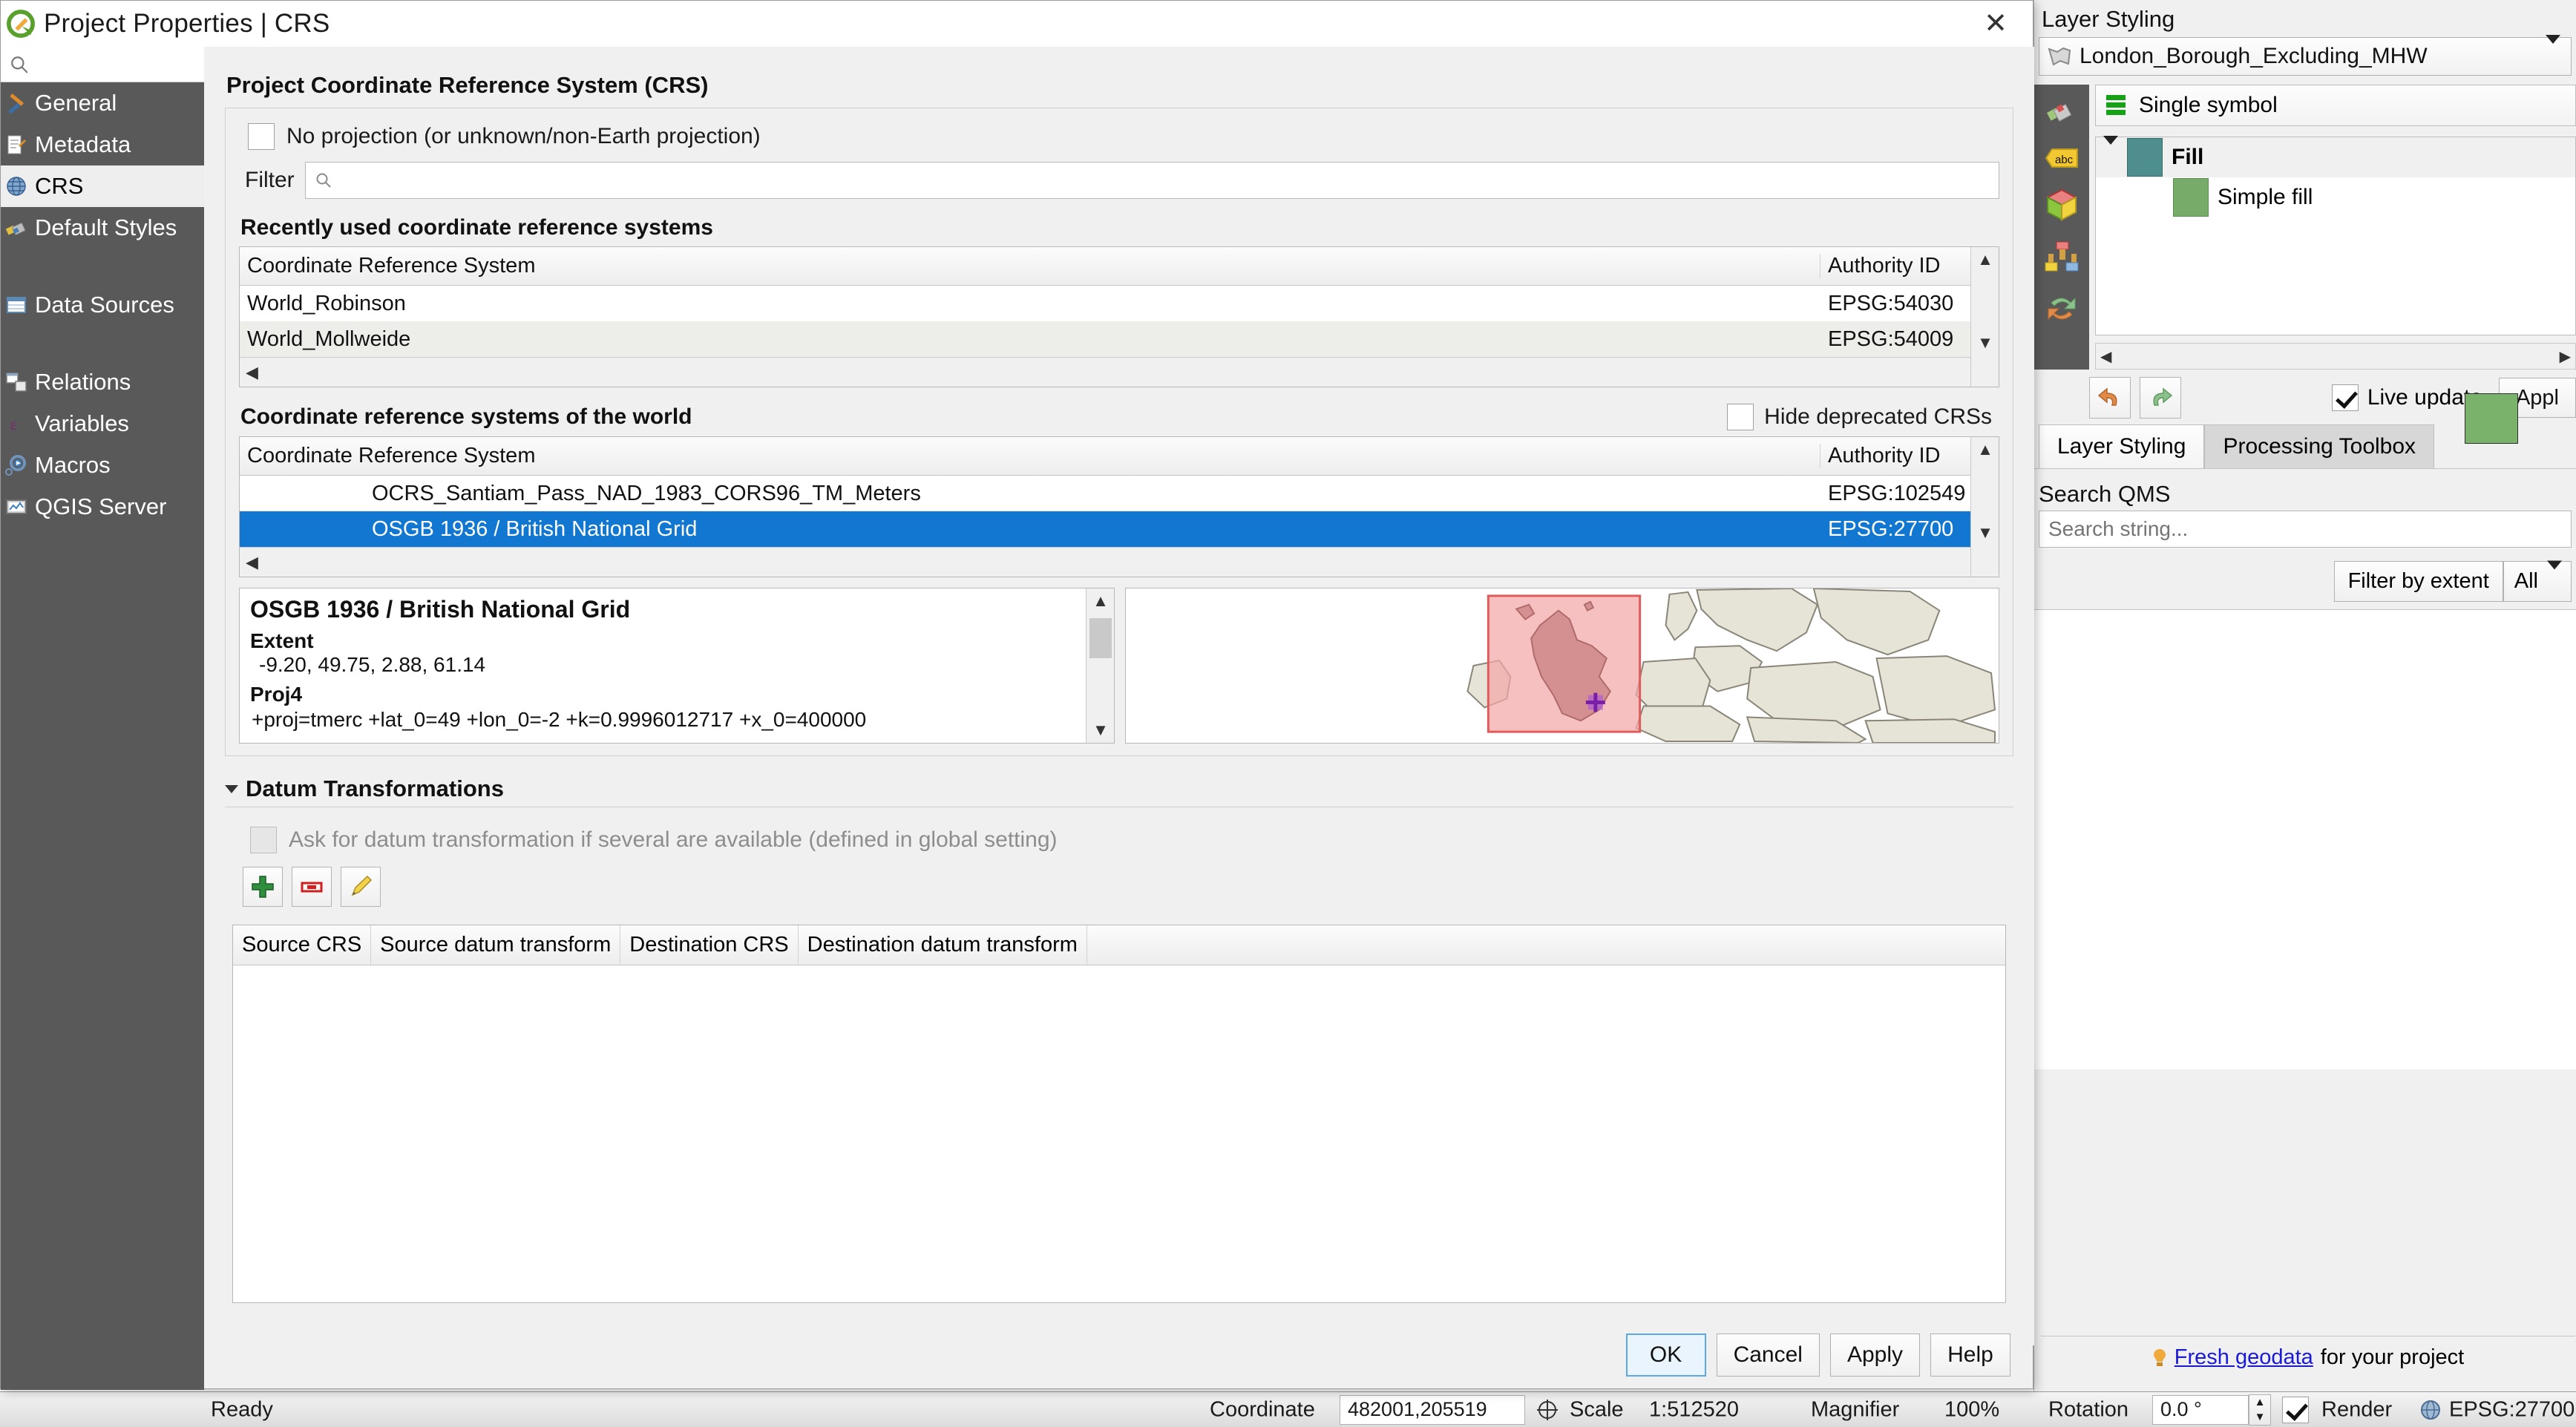 This screenshot has width=2576, height=1427. Describe the element at coordinates (103, 103) in the screenshot. I see `sidebar-item-general: General` at that location.